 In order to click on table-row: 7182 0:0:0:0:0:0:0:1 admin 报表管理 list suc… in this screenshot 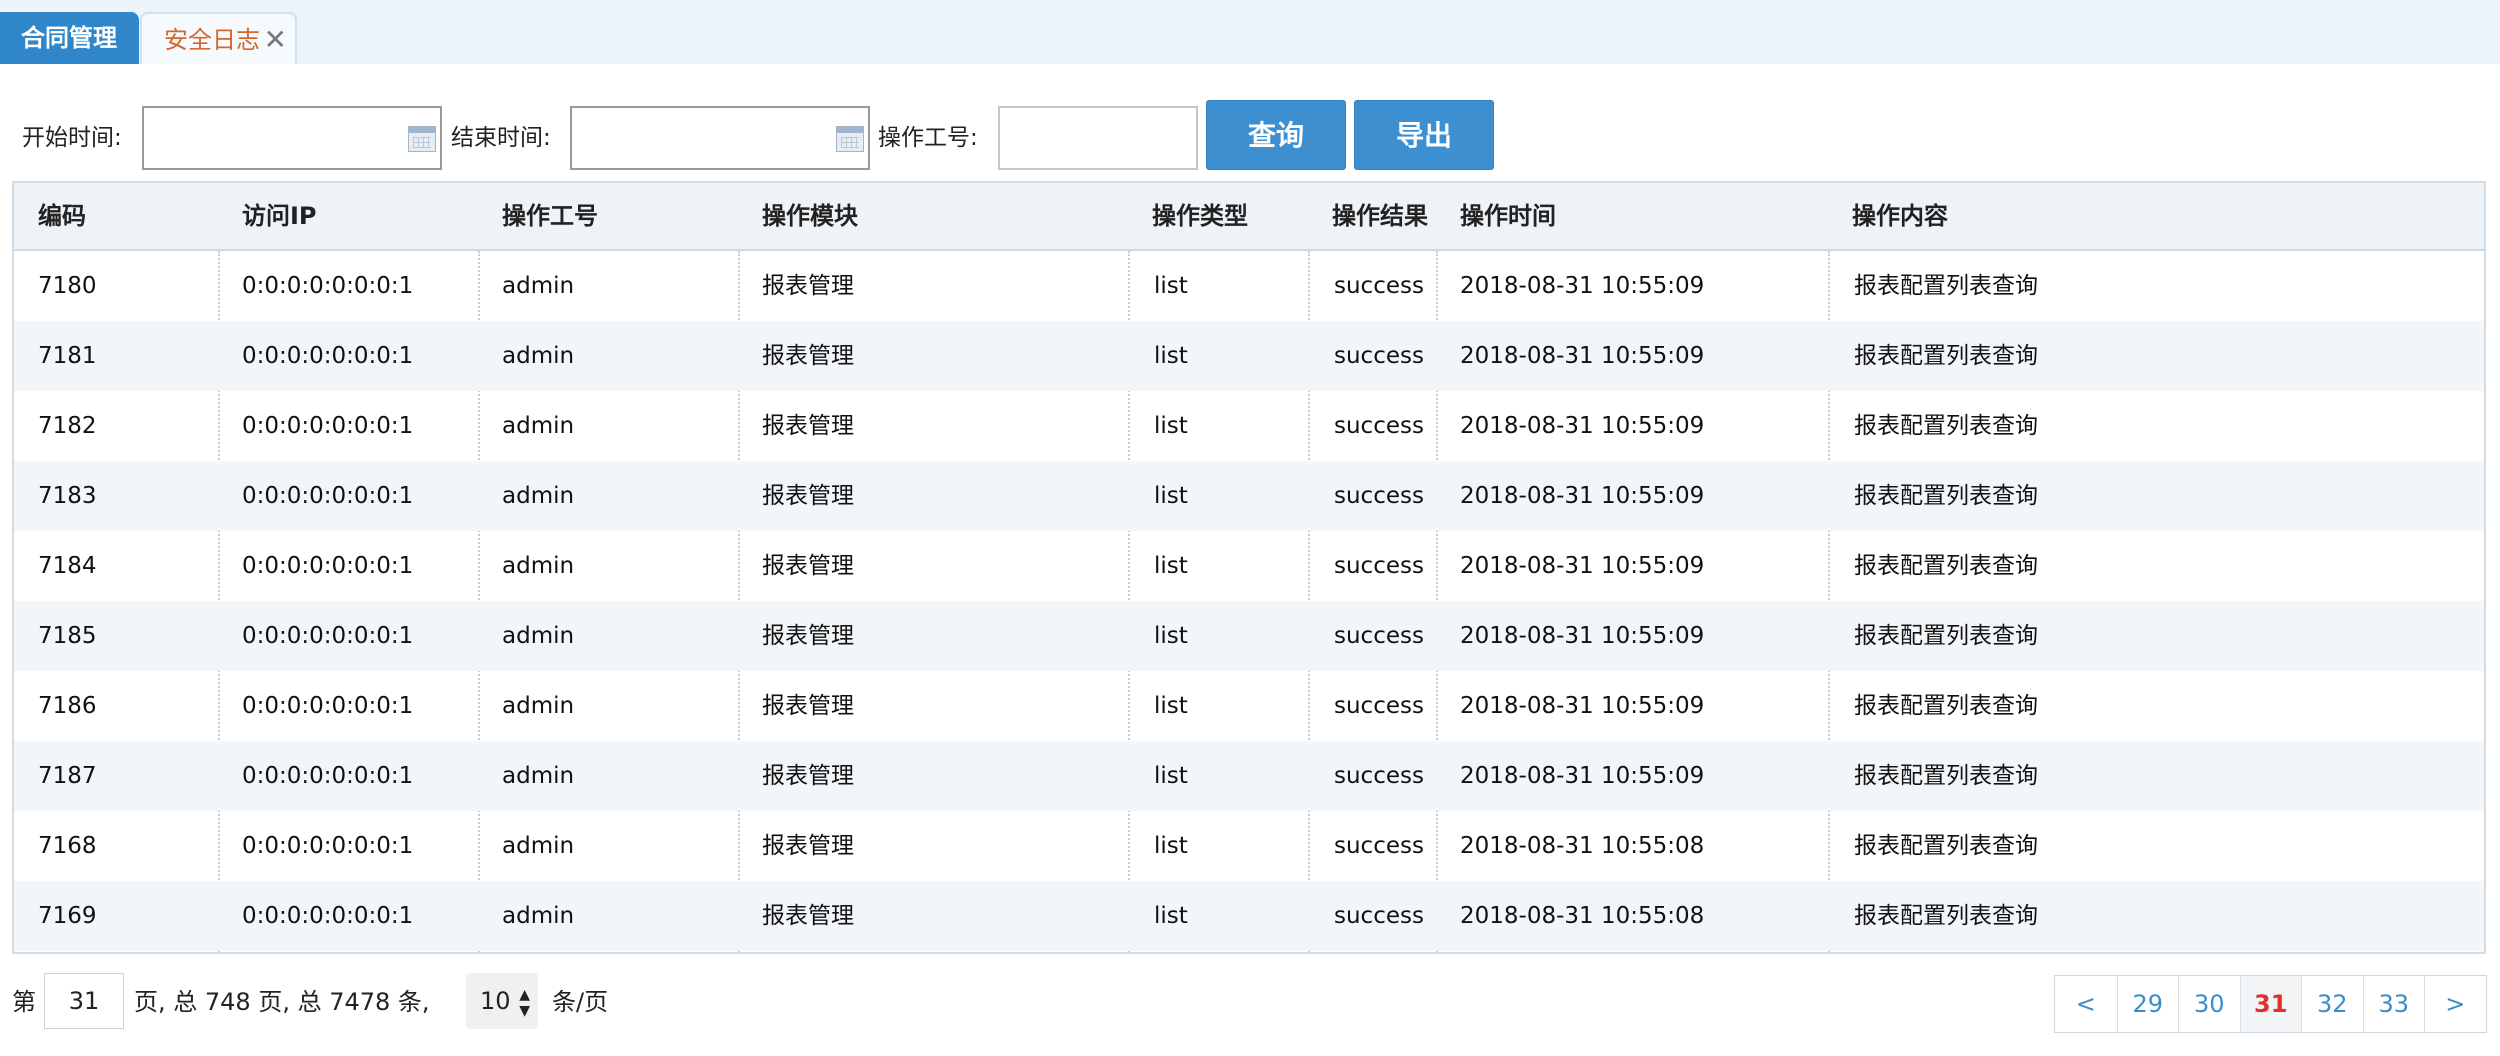, I will do `click(1249, 426)`.